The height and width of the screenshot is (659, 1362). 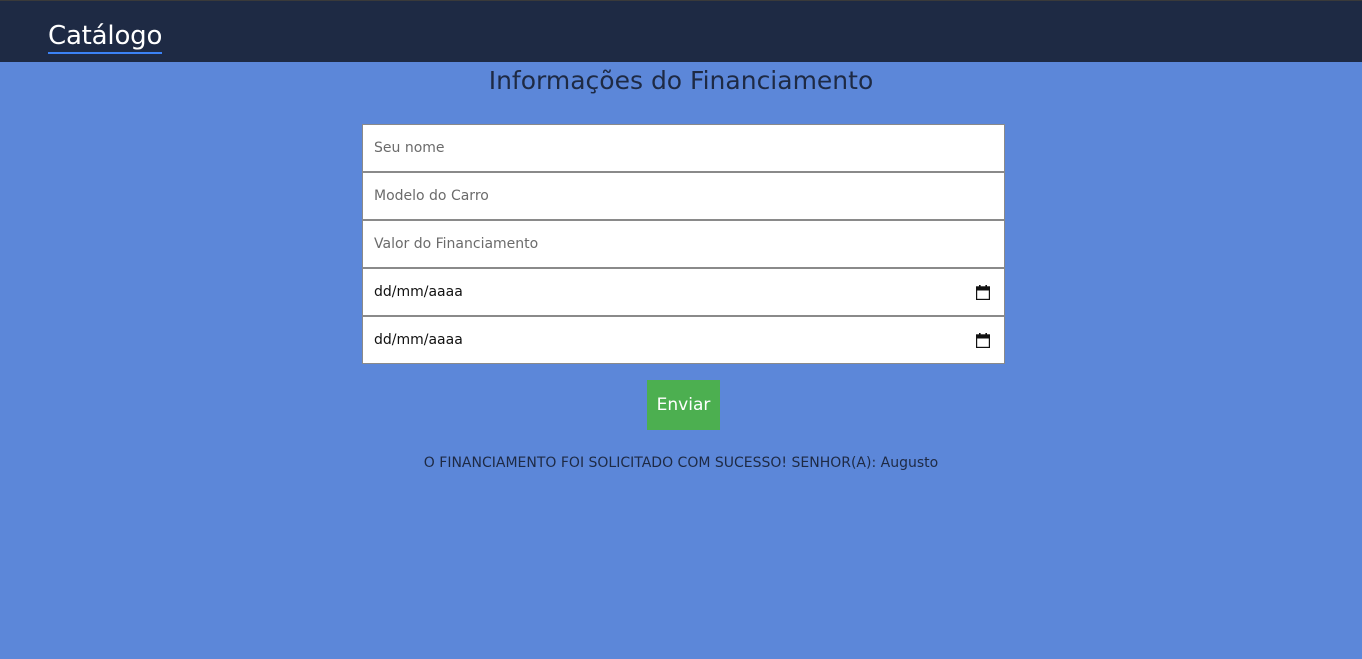 I want to click on brand-link: Catálogo, so click(x=105, y=37).